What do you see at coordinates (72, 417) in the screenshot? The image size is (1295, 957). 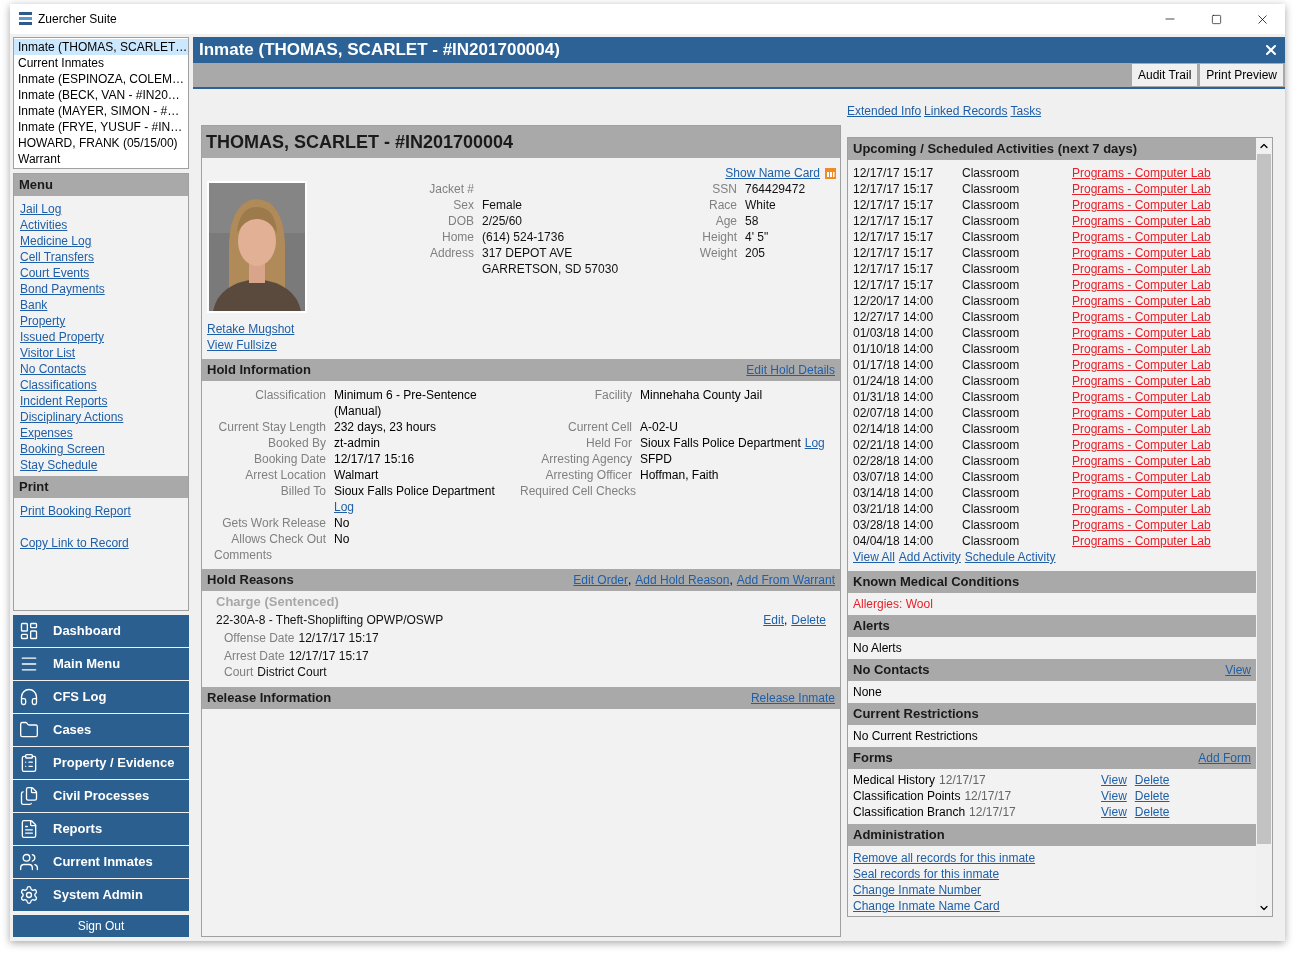 I see `menu-link: Disciplinary Actions` at bounding box center [72, 417].